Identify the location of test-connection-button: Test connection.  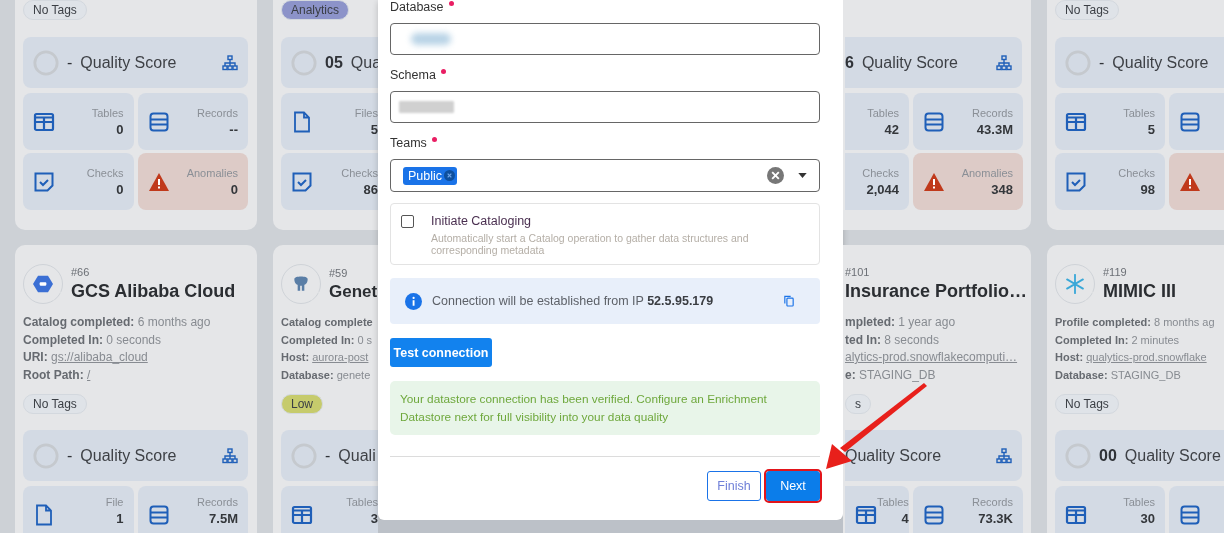
(441, 352).